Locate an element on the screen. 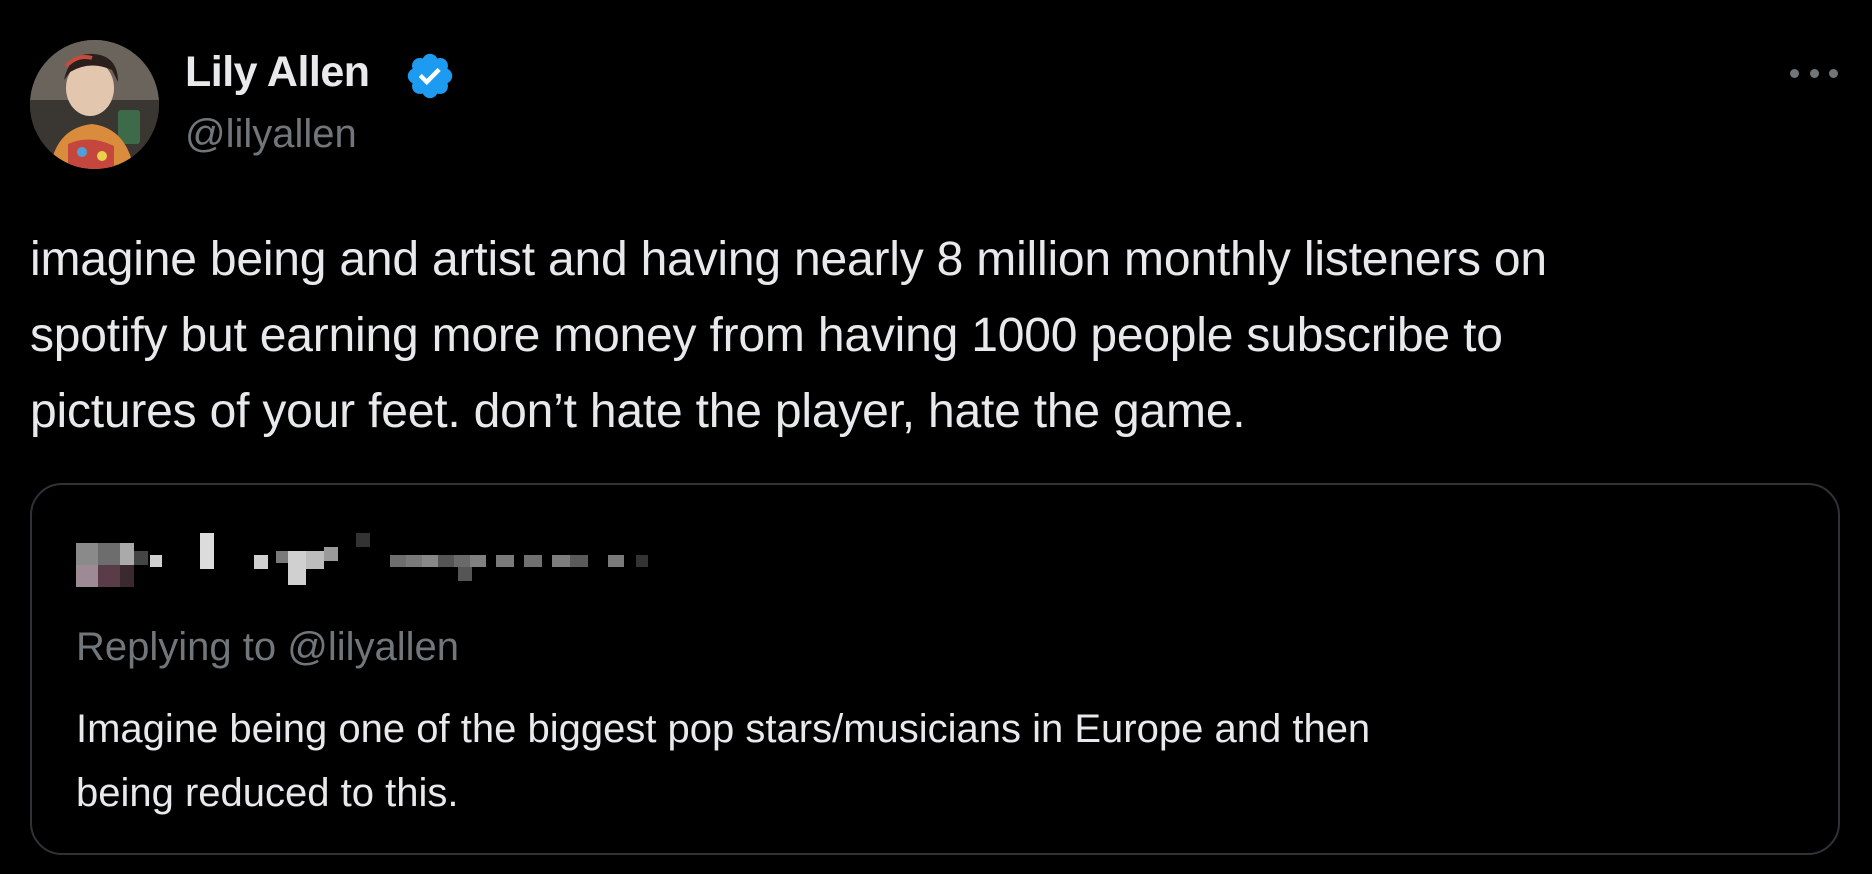 The image size is (1872, 874). more-options-icon is located at coordinates (1814, 73).